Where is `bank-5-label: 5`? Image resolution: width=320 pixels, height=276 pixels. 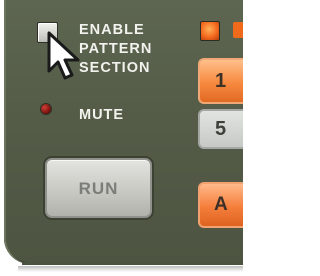
bank-5-label: 5 is located at coordinates (221, 129).